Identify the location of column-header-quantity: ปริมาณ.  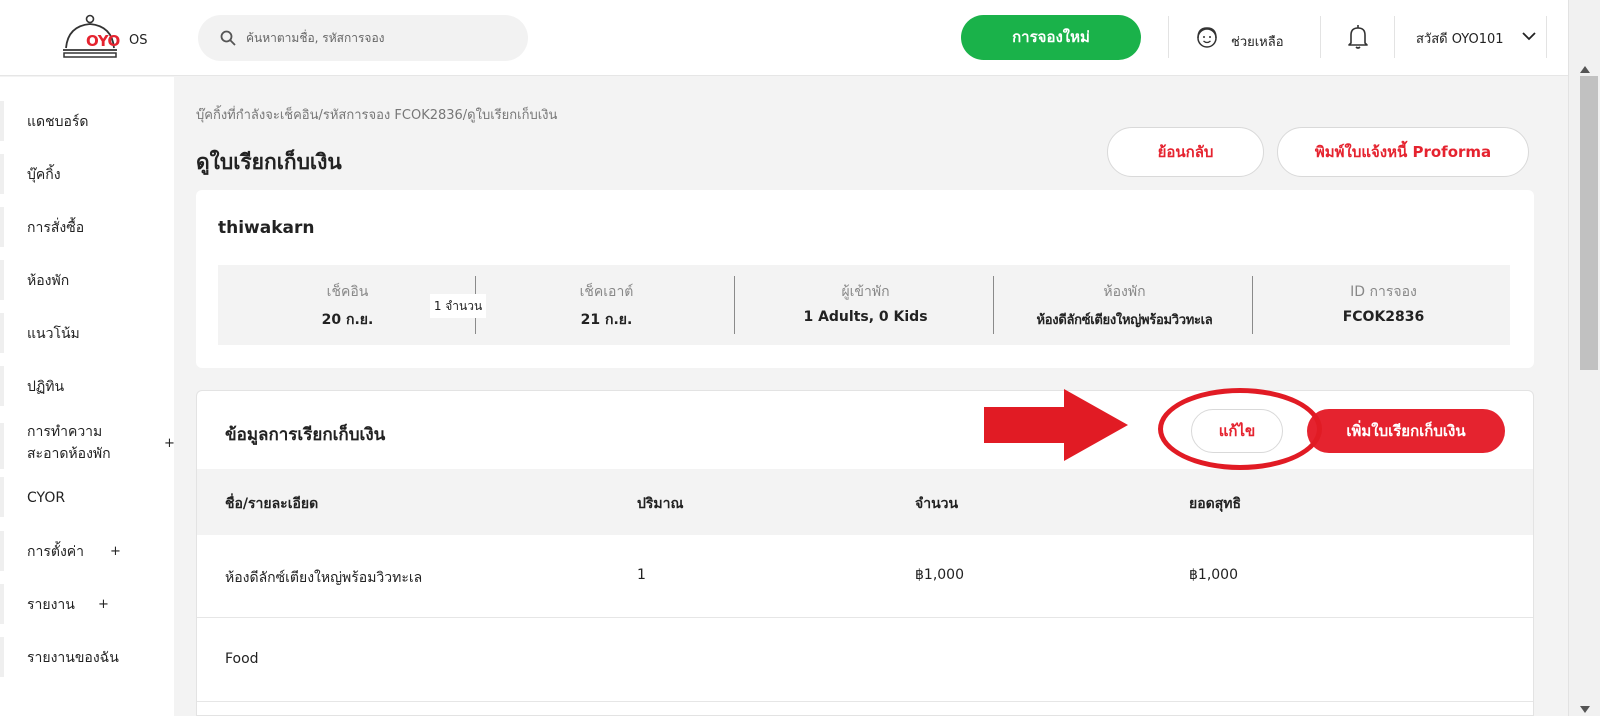
(660, 504).